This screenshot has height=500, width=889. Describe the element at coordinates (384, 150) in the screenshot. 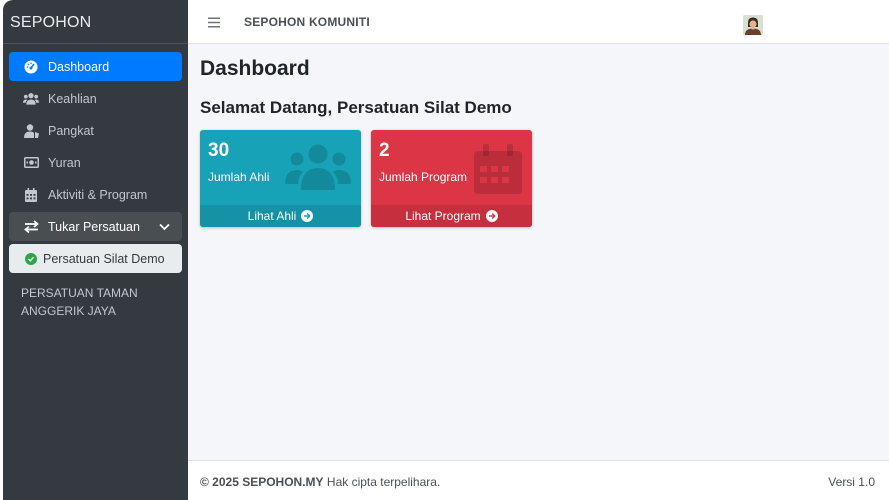

I see `programs-count: 2` at that location.